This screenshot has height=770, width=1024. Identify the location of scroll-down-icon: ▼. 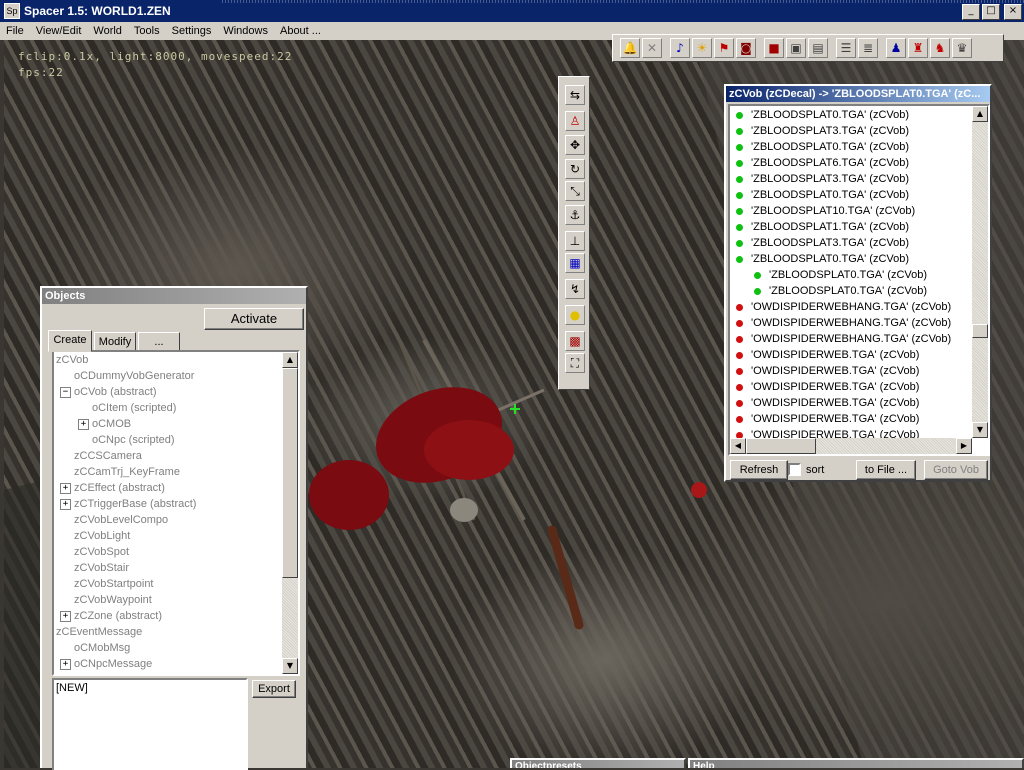
(290, 666).